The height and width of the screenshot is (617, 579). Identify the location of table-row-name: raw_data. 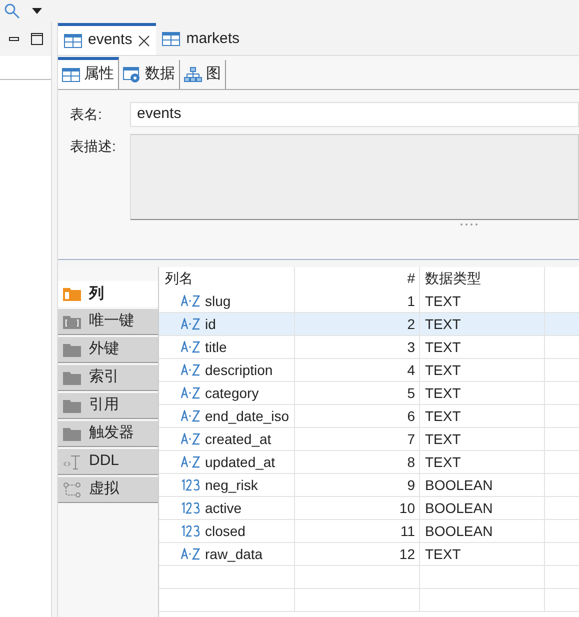
(227, 554).